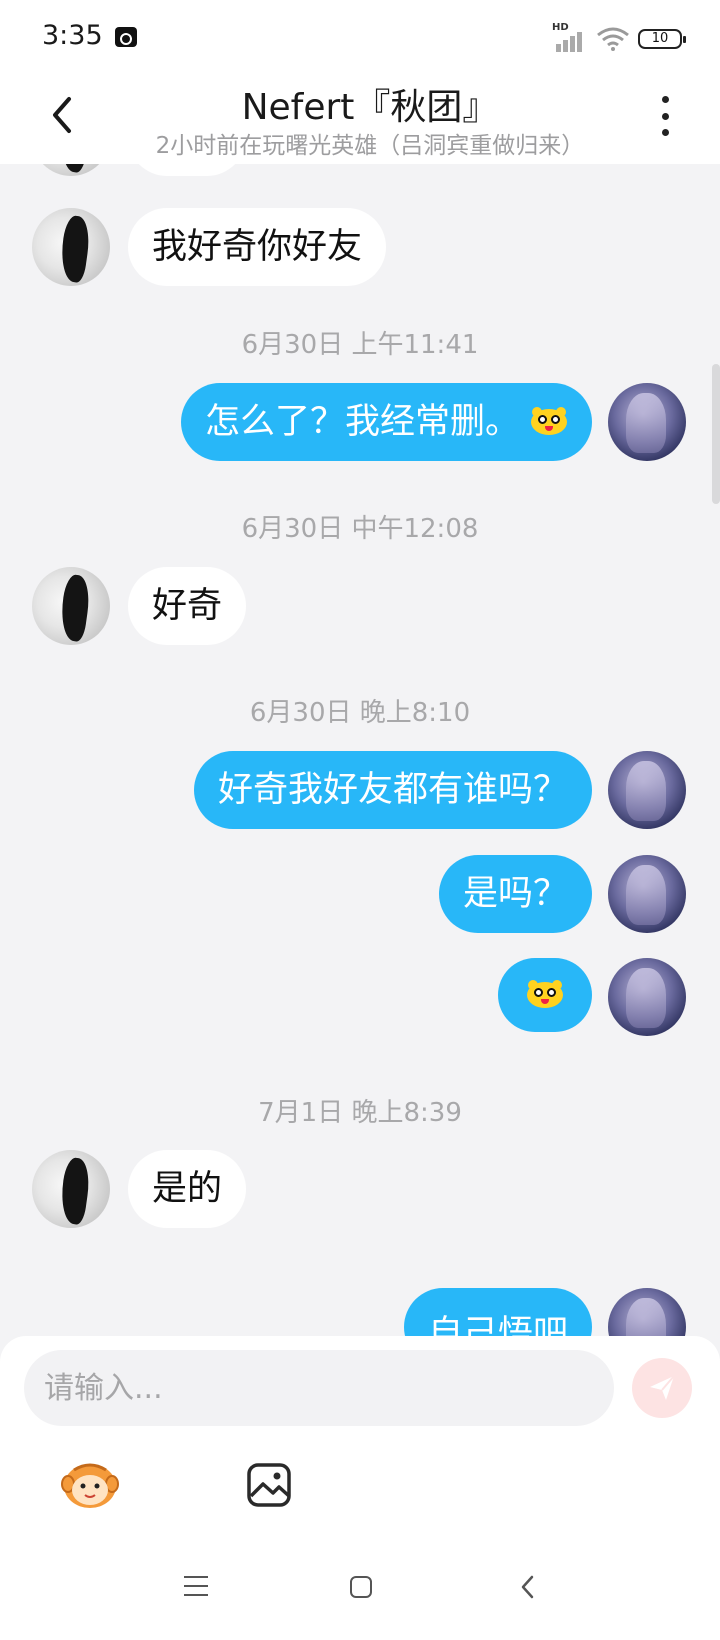 This screenshot has width=720, height=1640. Describe the element at coordinates (665, 116) in the screenshot. I see `more-options-button` at that location.